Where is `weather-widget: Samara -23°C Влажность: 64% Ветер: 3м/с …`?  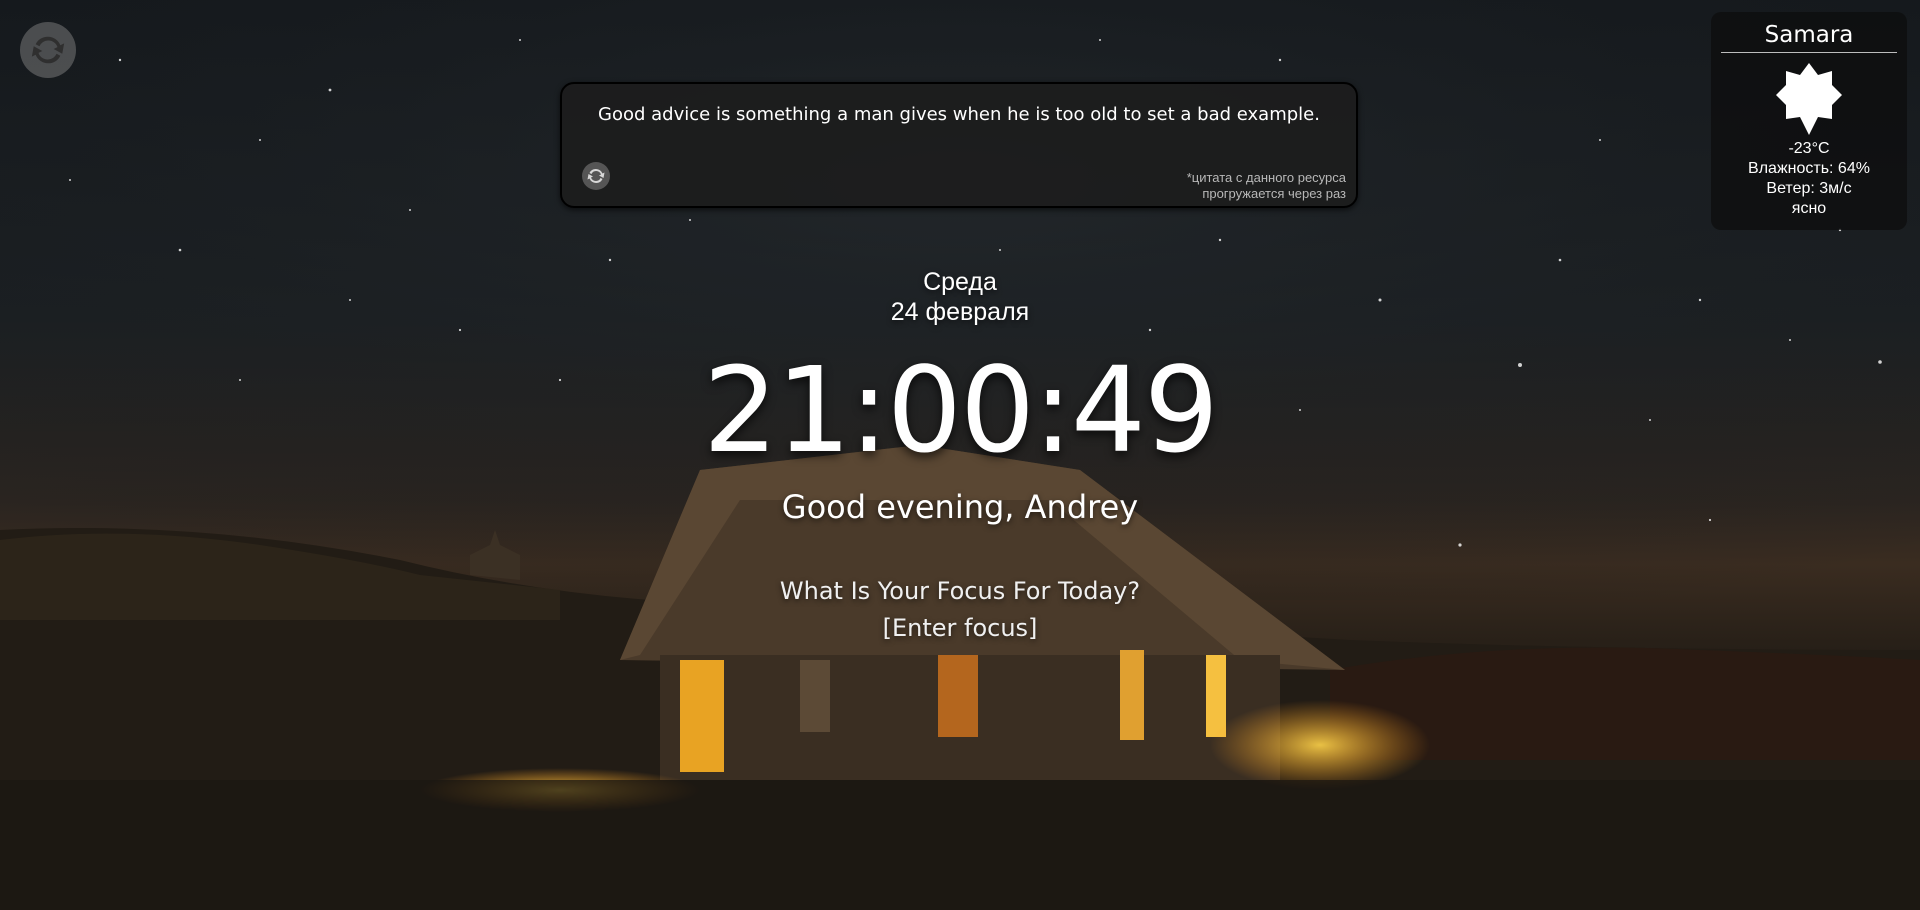
weather-widget: Samara -23°C Влажность: 64% Ветер: 3м/с … is located at coordinates (1809, 121).